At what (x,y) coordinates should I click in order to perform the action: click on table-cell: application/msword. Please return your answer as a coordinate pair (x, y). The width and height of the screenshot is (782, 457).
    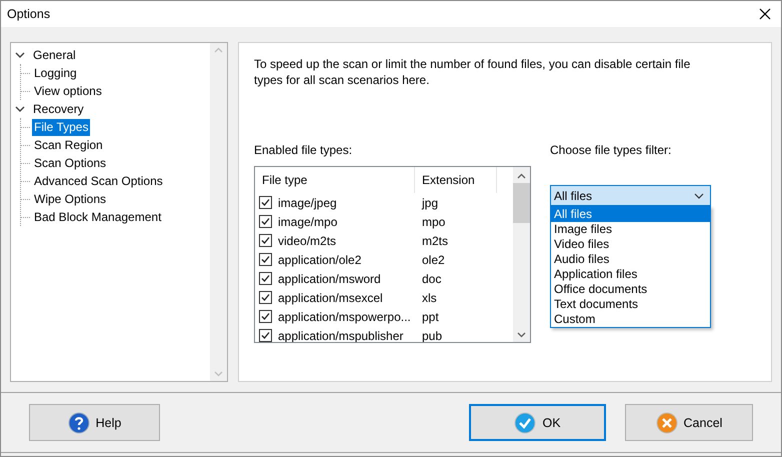
    Looking at the image, I should click on (329, 279).